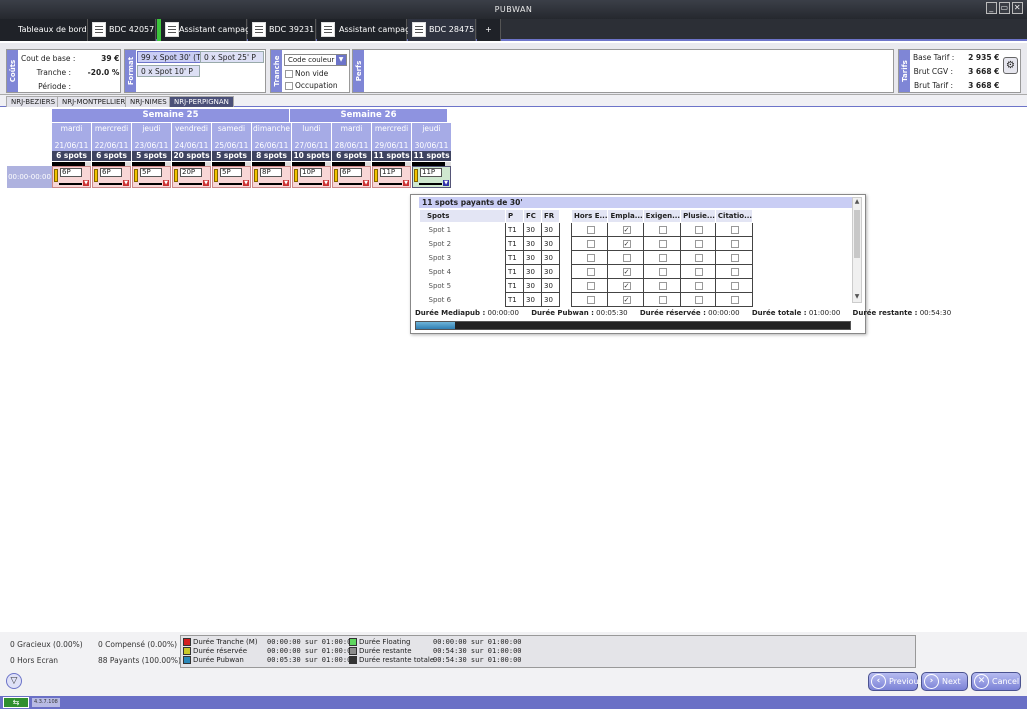  What do you see at coordinates (514, 285) in the screenshot?
I see `spot-p: T1` at bounding box center [514, 285].